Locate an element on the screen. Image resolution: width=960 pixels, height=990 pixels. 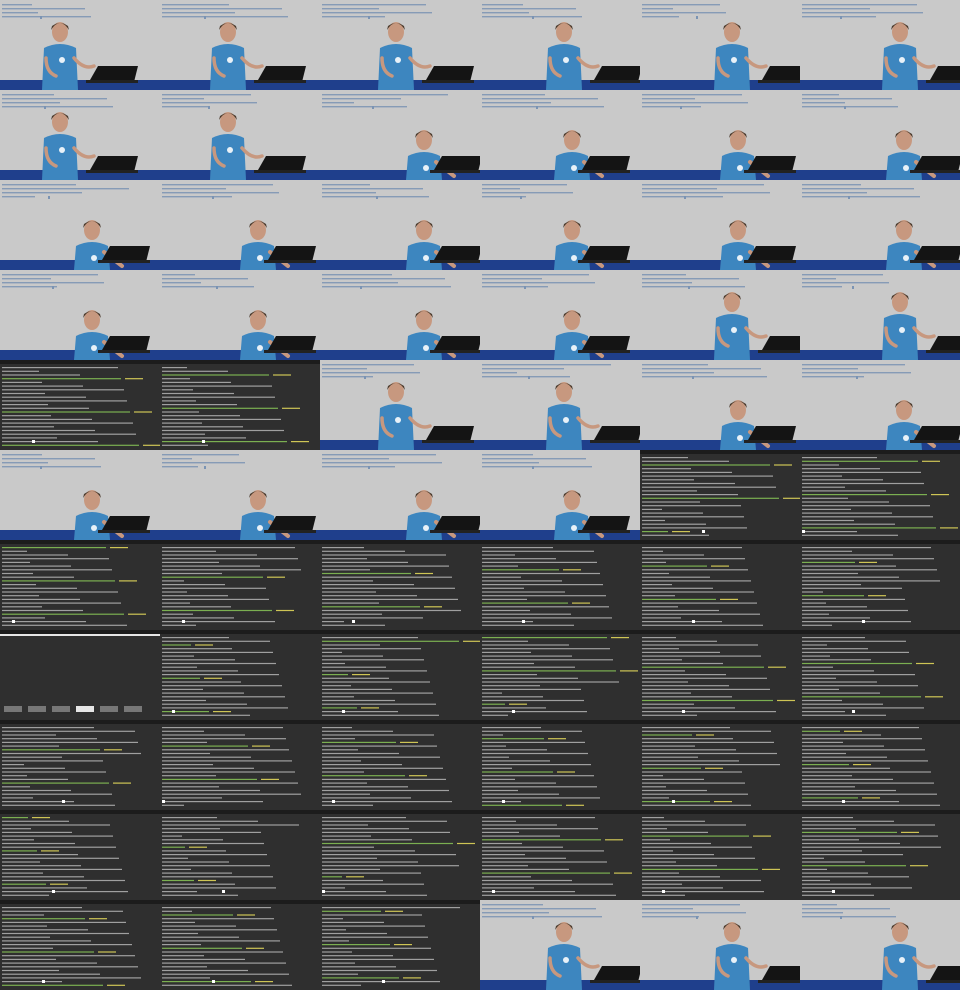
terminal-cursor is located at coordinates (843, 801).